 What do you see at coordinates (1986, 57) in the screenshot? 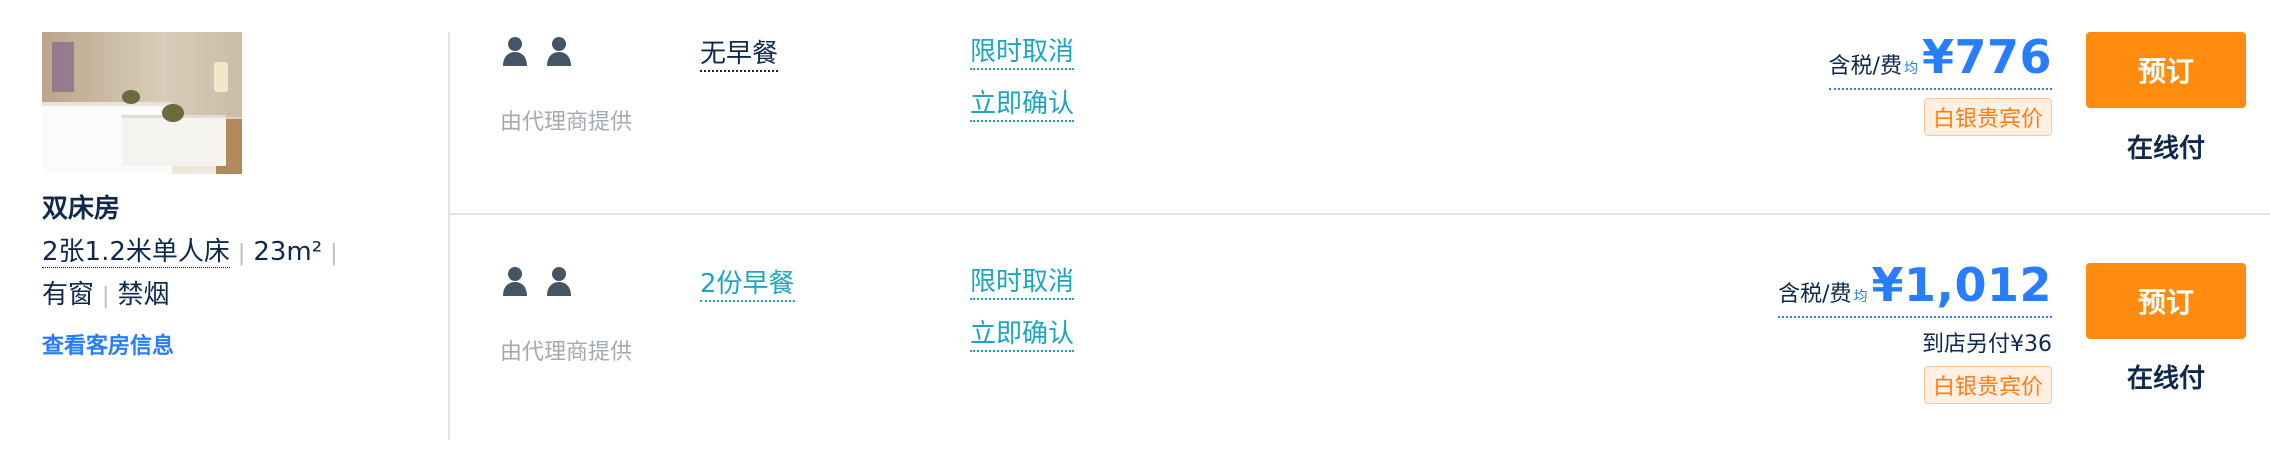
I see `price: ¥776` at bounding box center [1986, 57].